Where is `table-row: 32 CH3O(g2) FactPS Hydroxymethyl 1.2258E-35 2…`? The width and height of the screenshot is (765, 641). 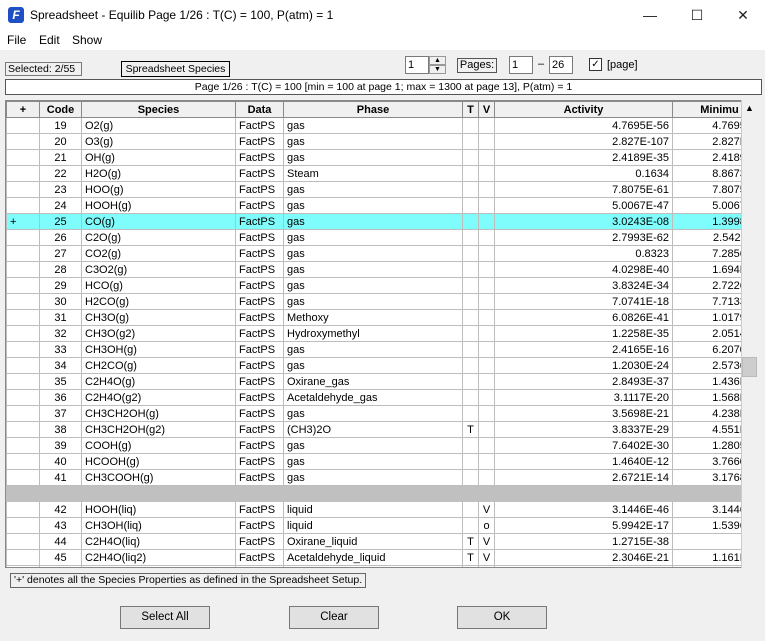
table-row: 32 CH3O(g2) FactPS Hydroxymethyl 1.2258E-35 2… is located at coordinates (381, 333).